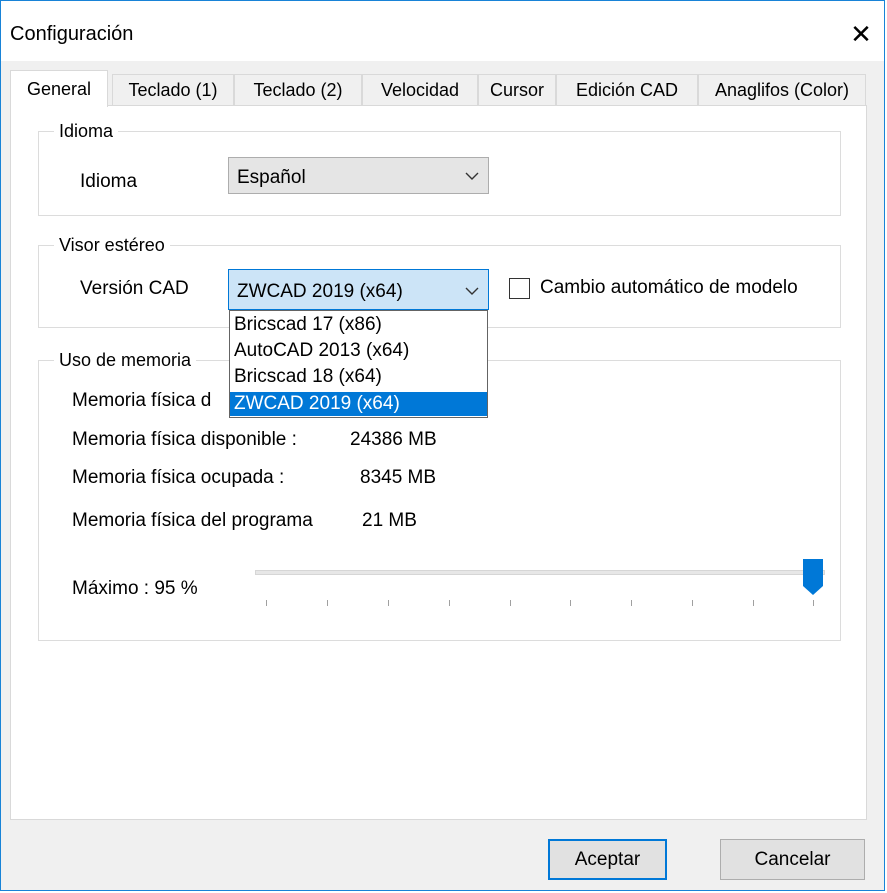 This screenshot has height=893, width=887. I want to click on memory-available-value: 24386 MB, so click(393, 439).